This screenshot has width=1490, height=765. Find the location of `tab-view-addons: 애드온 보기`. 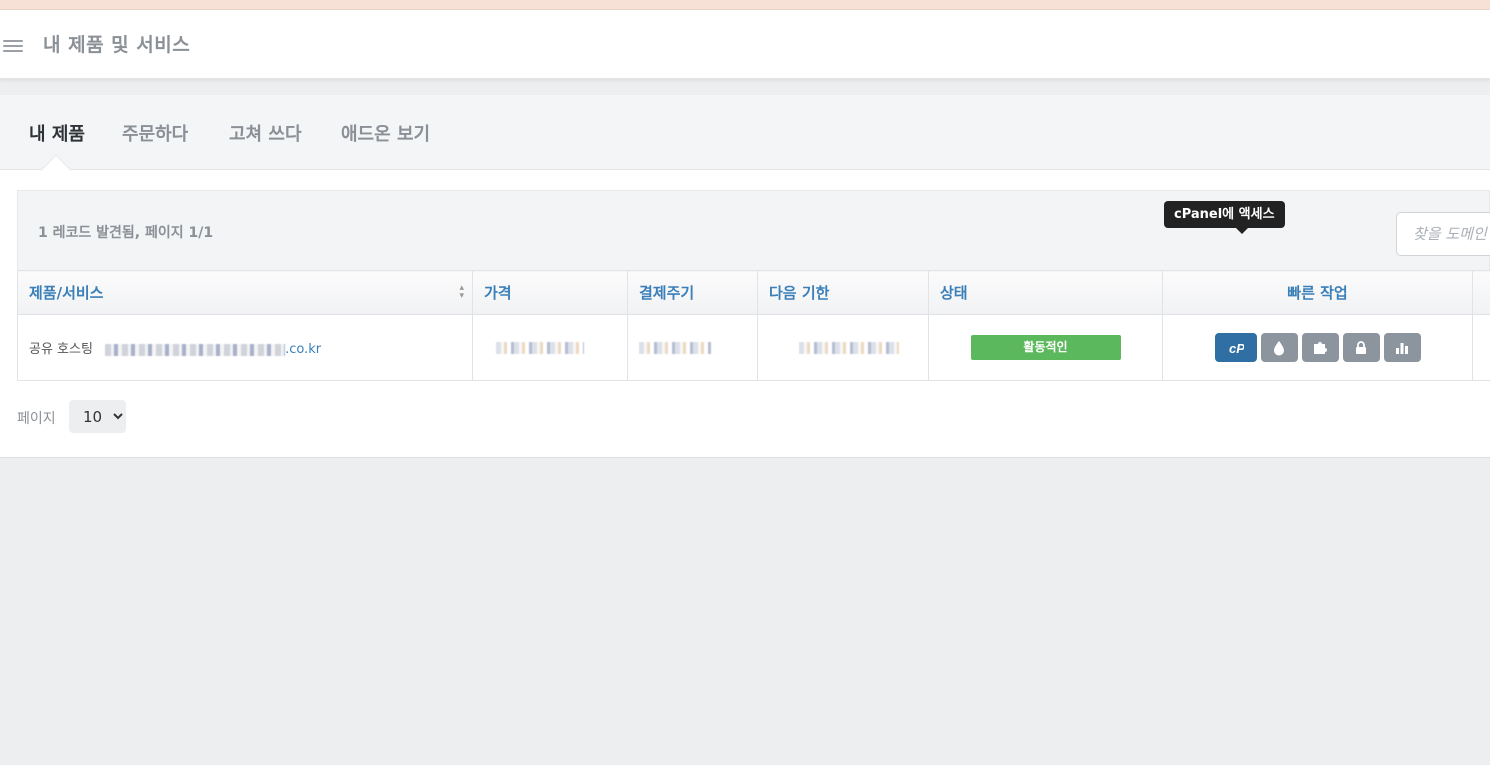

tab-view-addons: 애드온 보기 is located at coordinates (385, 133).